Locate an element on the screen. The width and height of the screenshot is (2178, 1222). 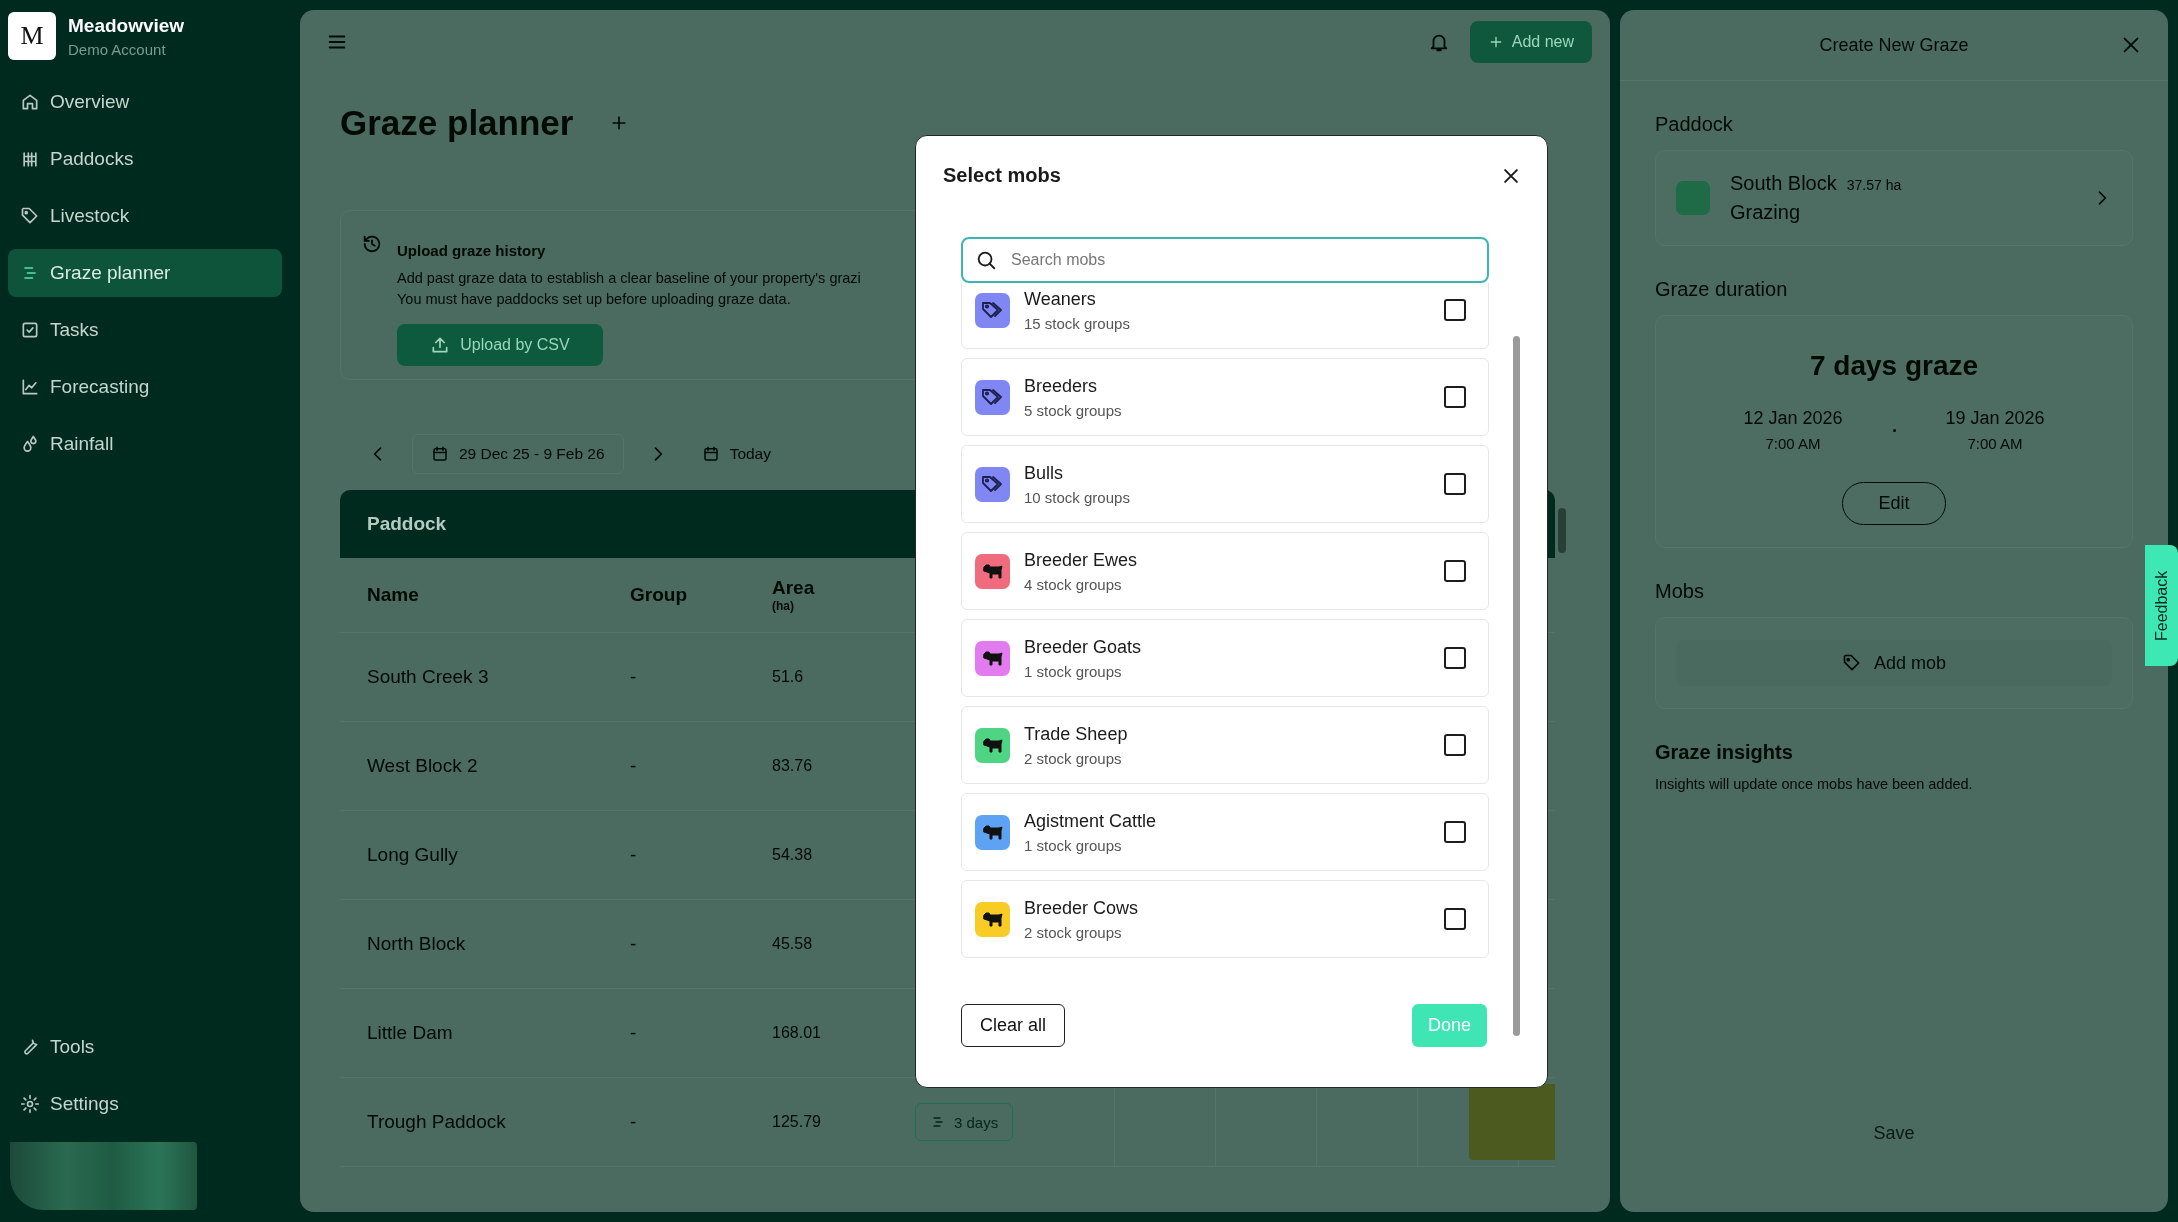
nav-item: Graze planner is located at coordinates (145, 273).